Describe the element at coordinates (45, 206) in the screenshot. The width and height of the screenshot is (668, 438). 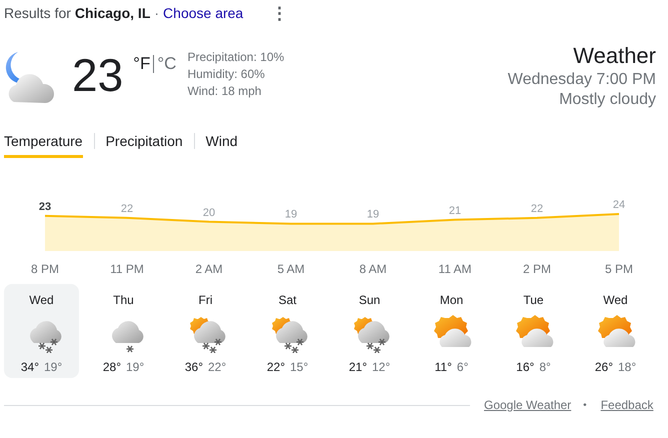
I see `data-label: 23` at that location.